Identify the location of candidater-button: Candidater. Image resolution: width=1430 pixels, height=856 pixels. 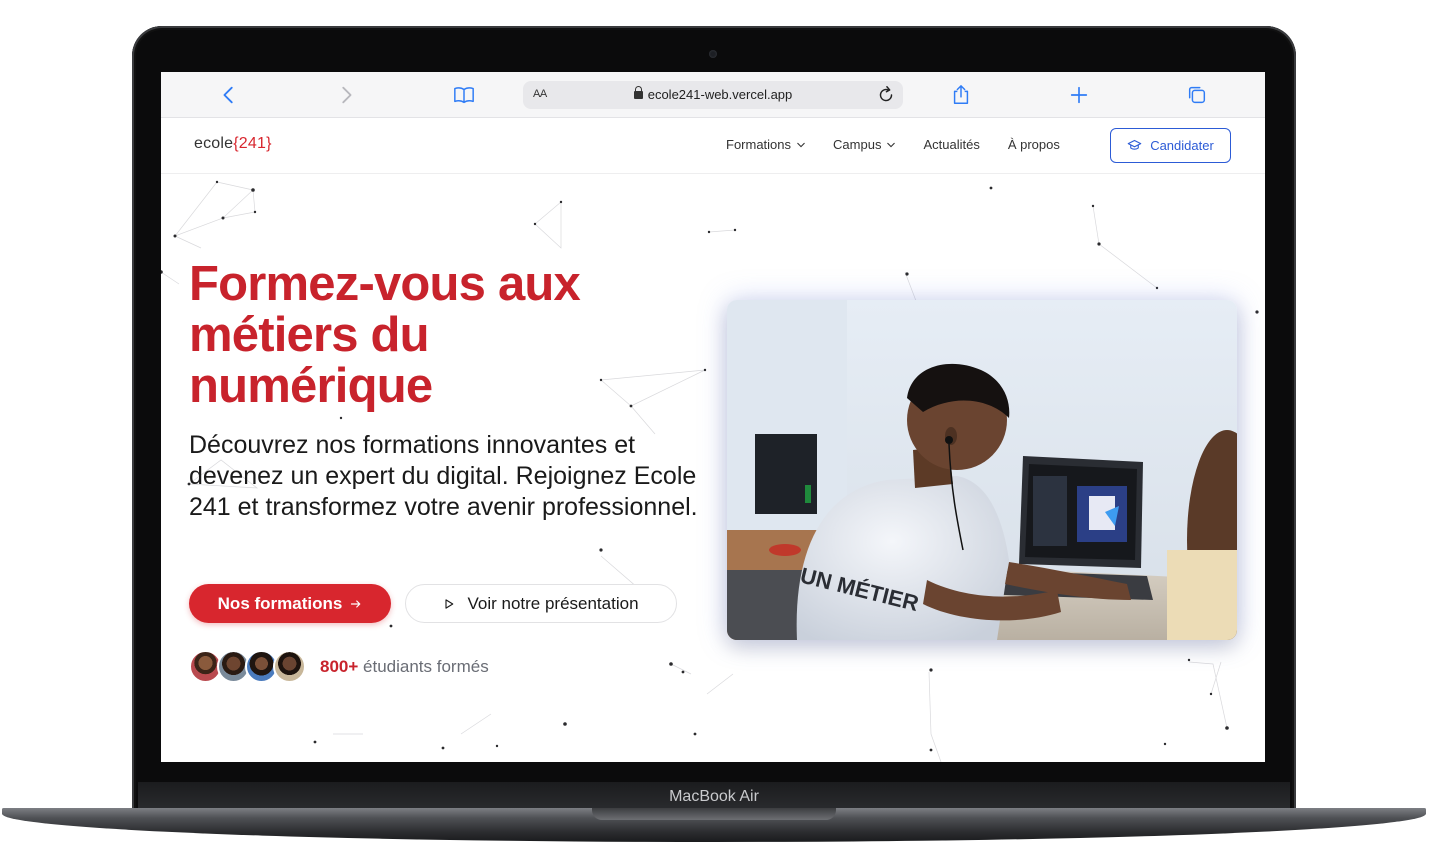
(1170, 145).